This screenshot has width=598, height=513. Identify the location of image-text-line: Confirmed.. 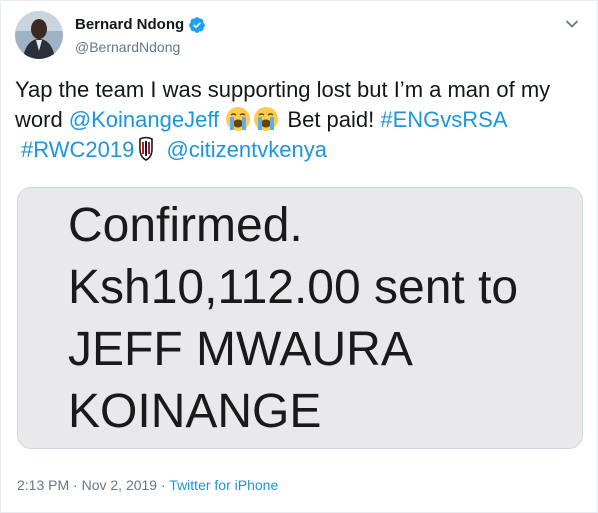
(185, 225).